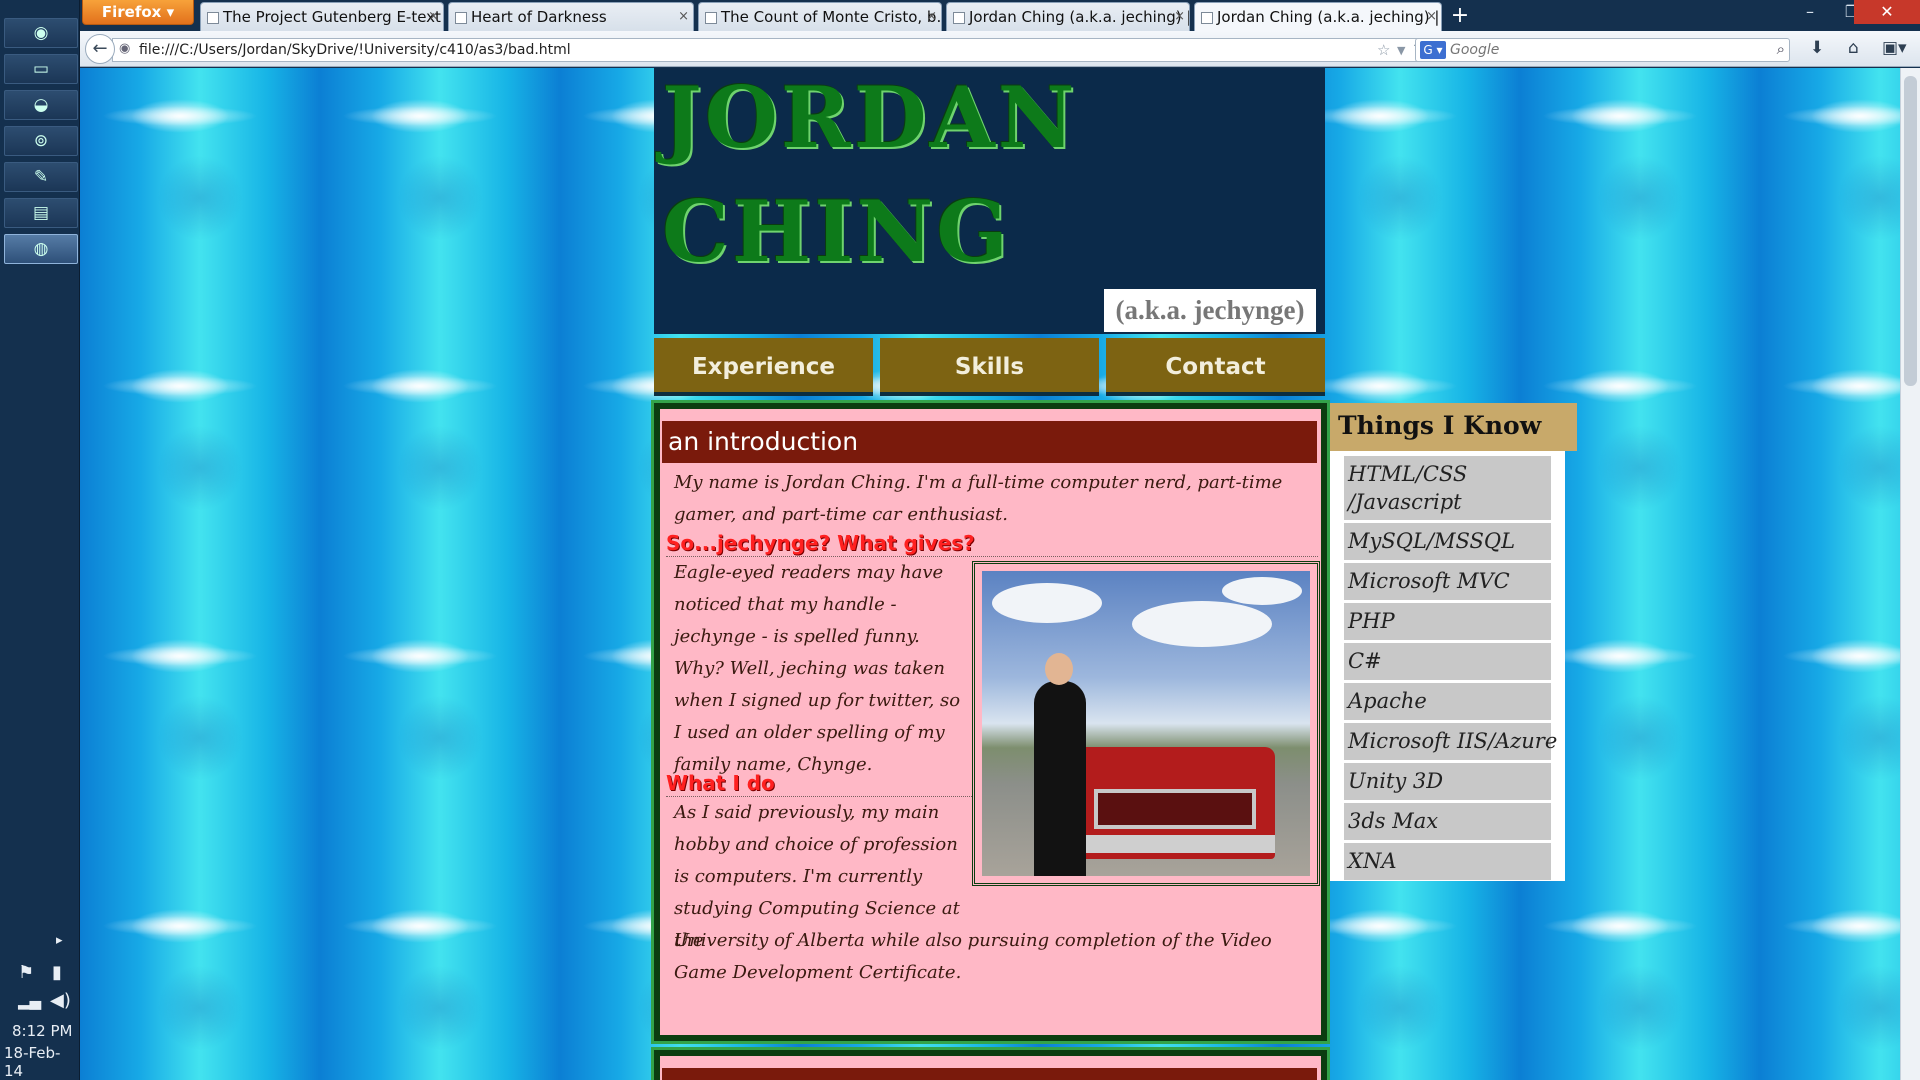 The image size is (1920, 1080). I want to click on site-title-last-name: CHING, so click(837, 231).